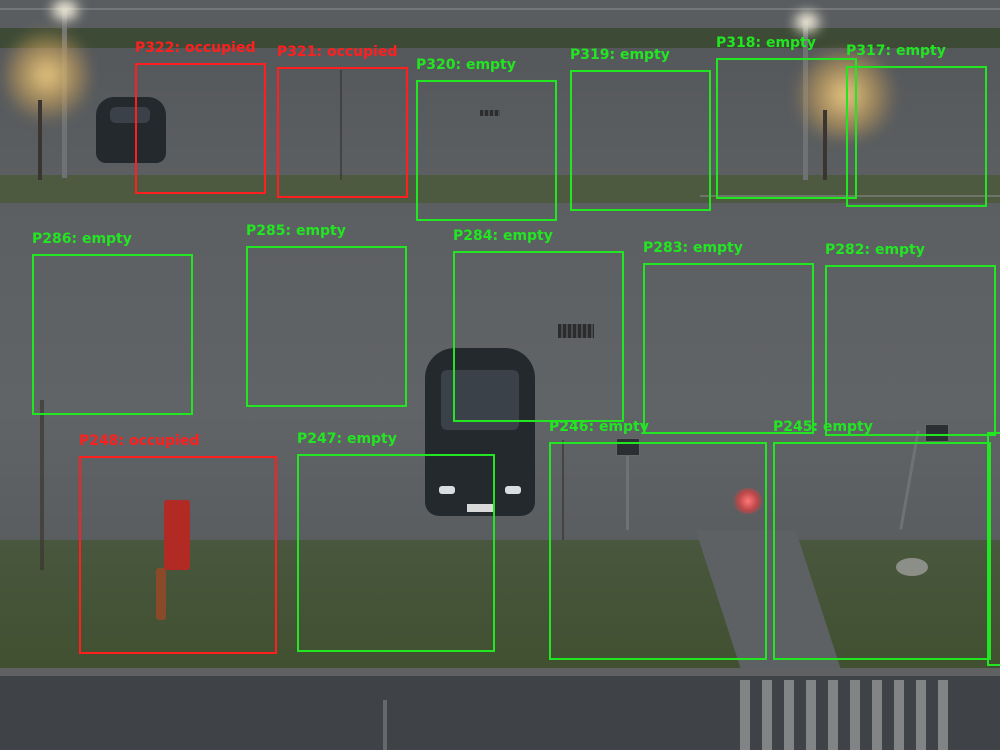  Describe the element at coordinates (500, 14) in the screenshot. I see `road-top` at that location.